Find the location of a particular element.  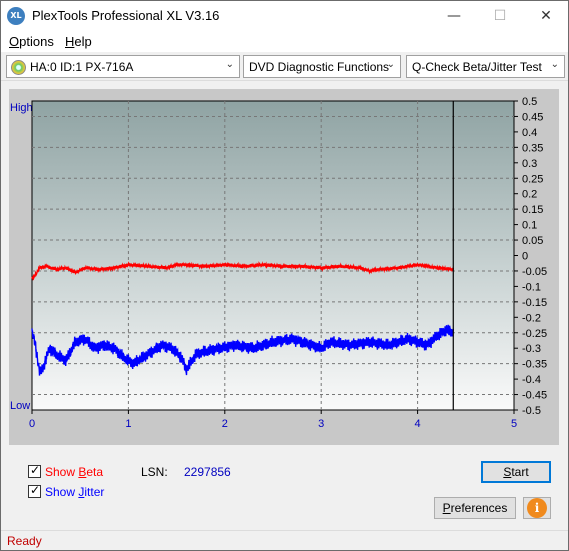

plextools-logo-icon: XL is located at coordinates (16, 16).